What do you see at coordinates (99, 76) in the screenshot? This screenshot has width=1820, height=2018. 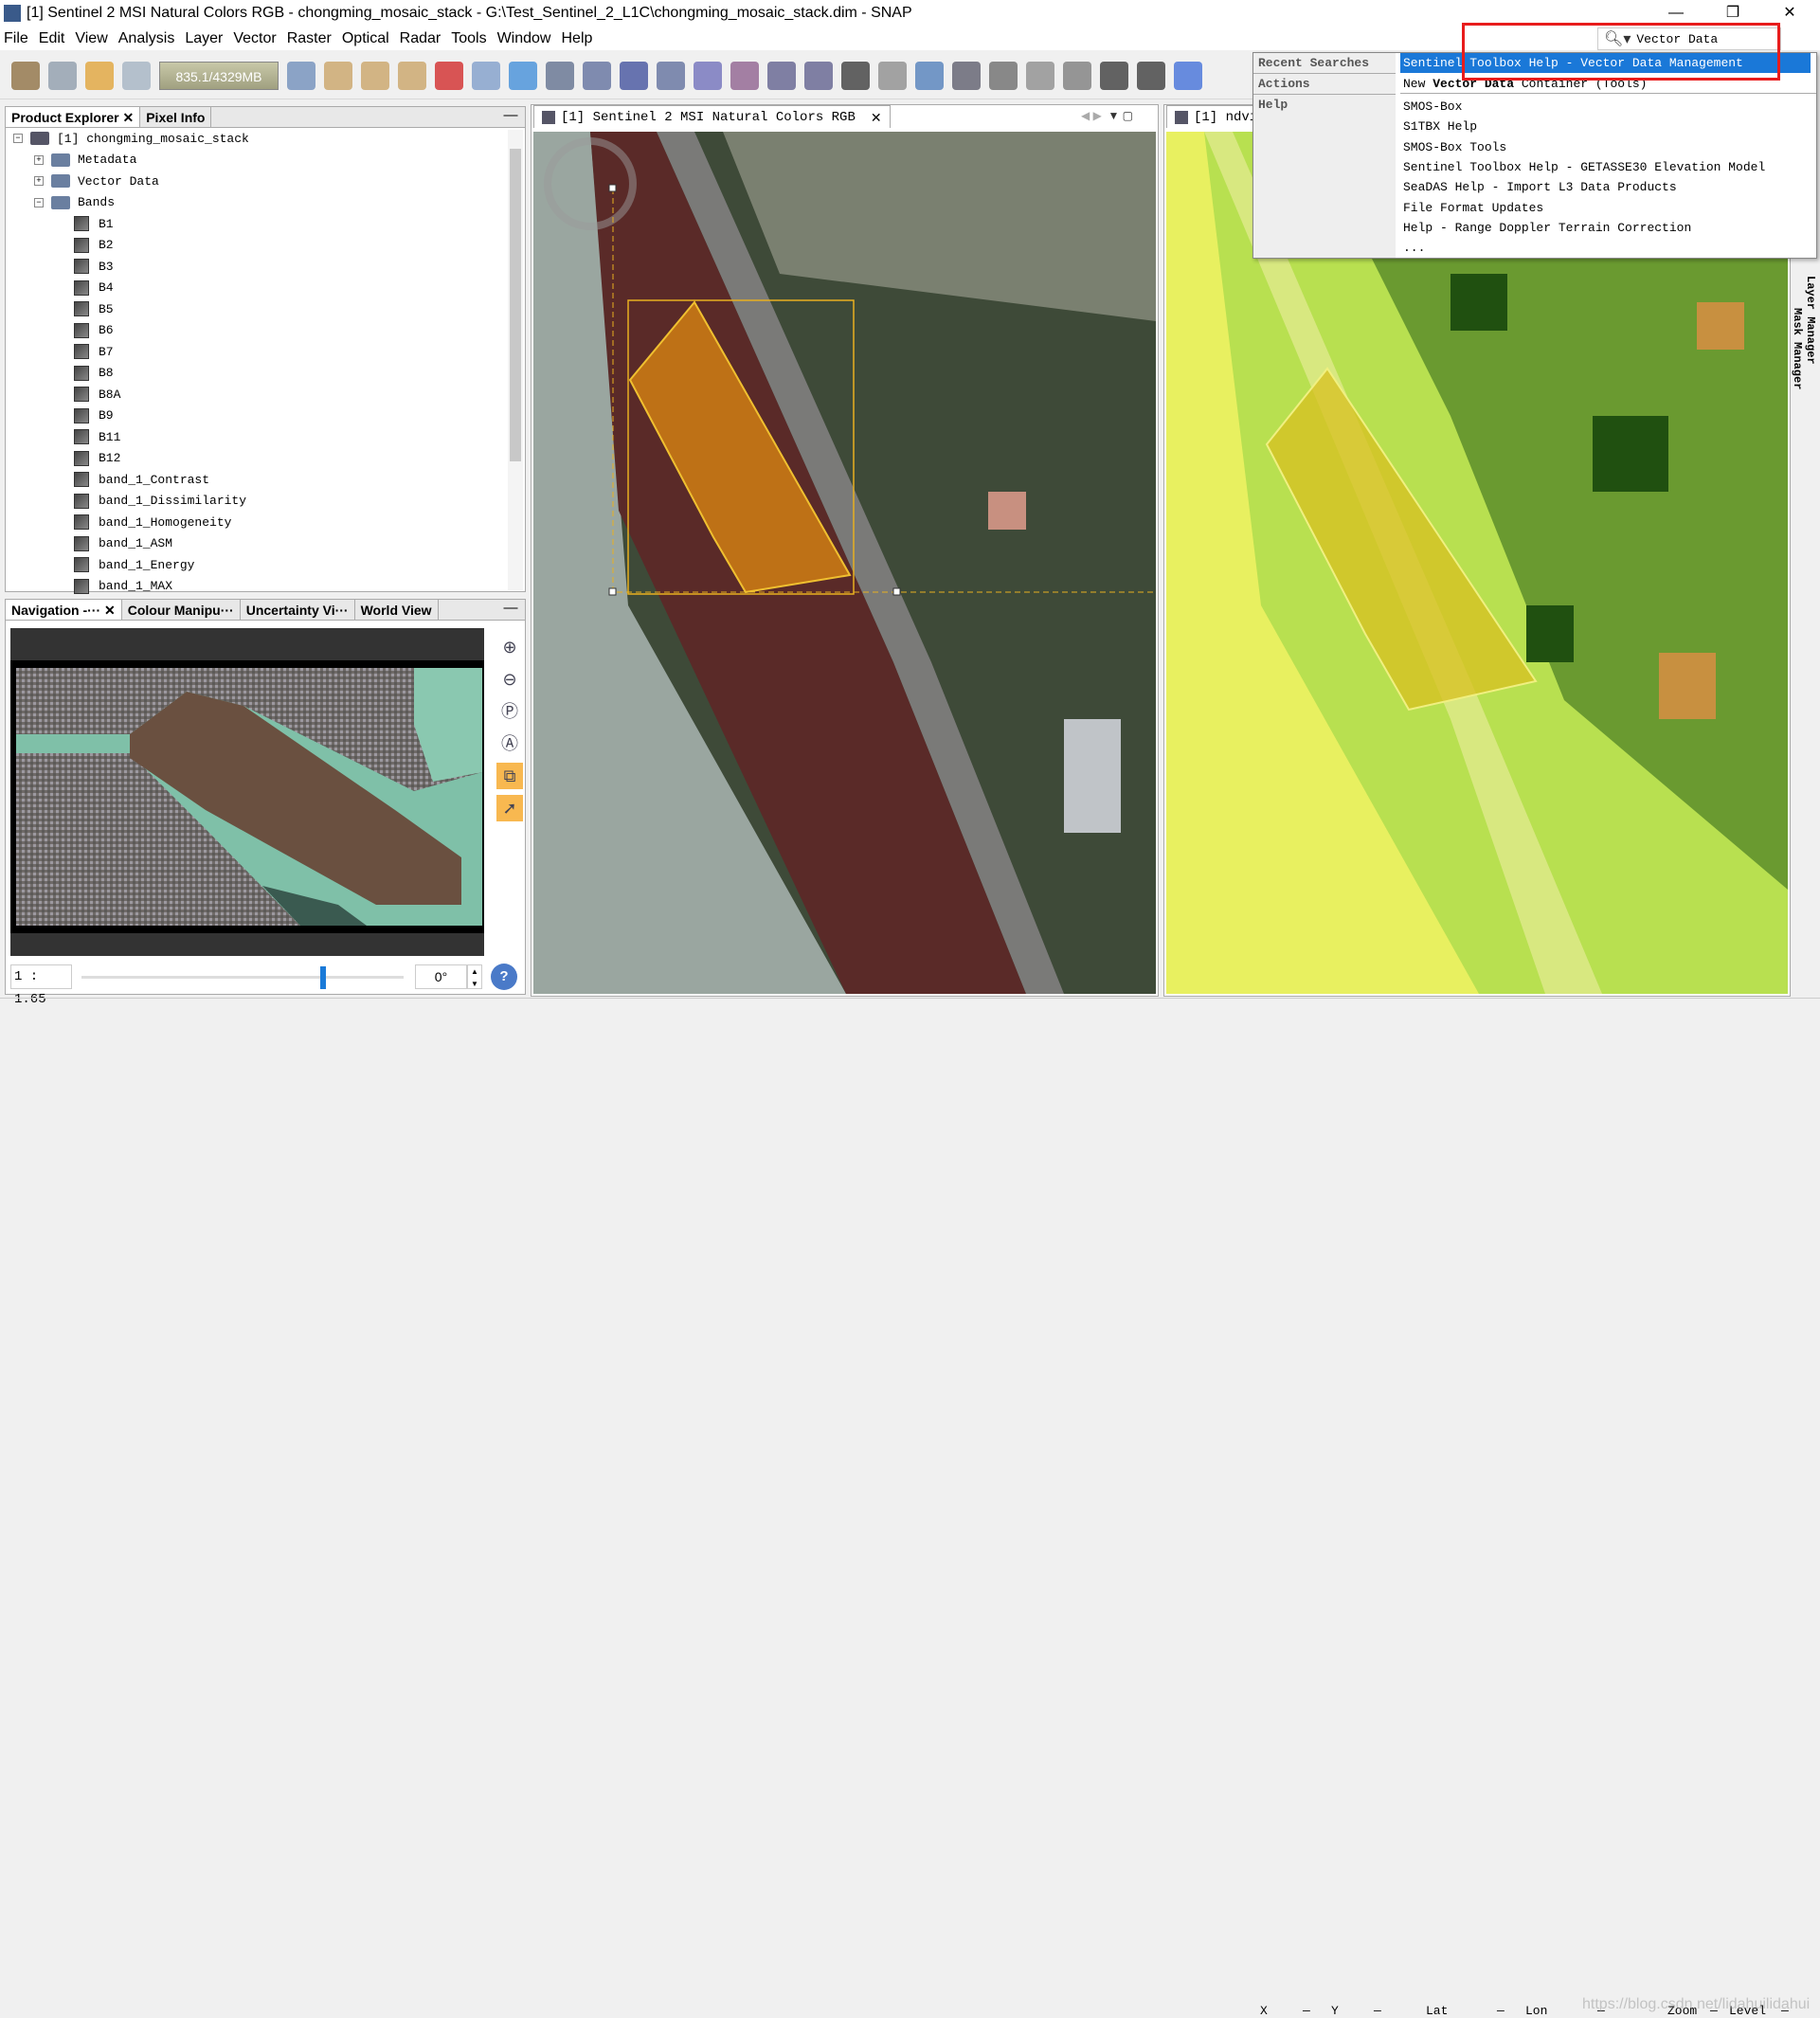 I see `undo-icon` at bounding box center [99, 76].